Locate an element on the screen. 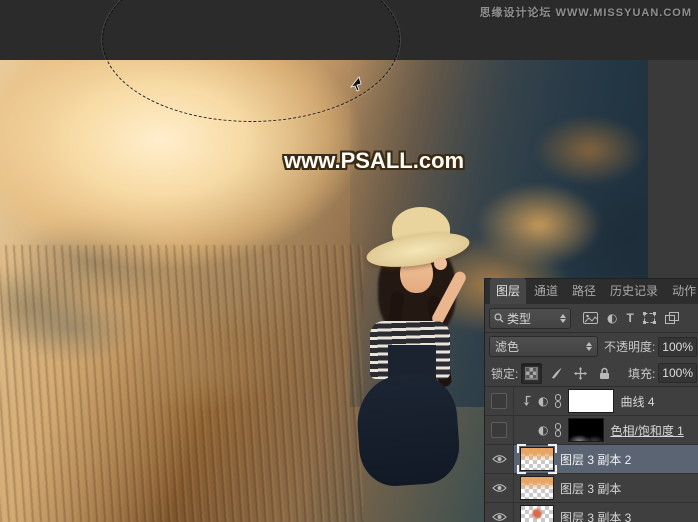 The width and height of the screenshot is (698, 522). fill-value: 100% is located at coordinates (677, 373).